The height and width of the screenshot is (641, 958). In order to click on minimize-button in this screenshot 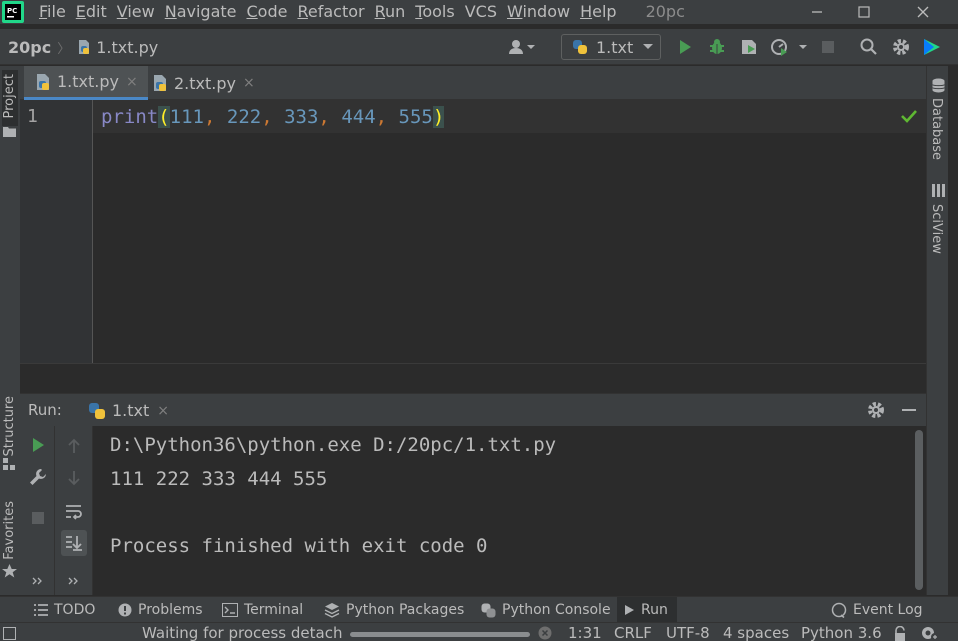, I will do `click(817, 12)`.